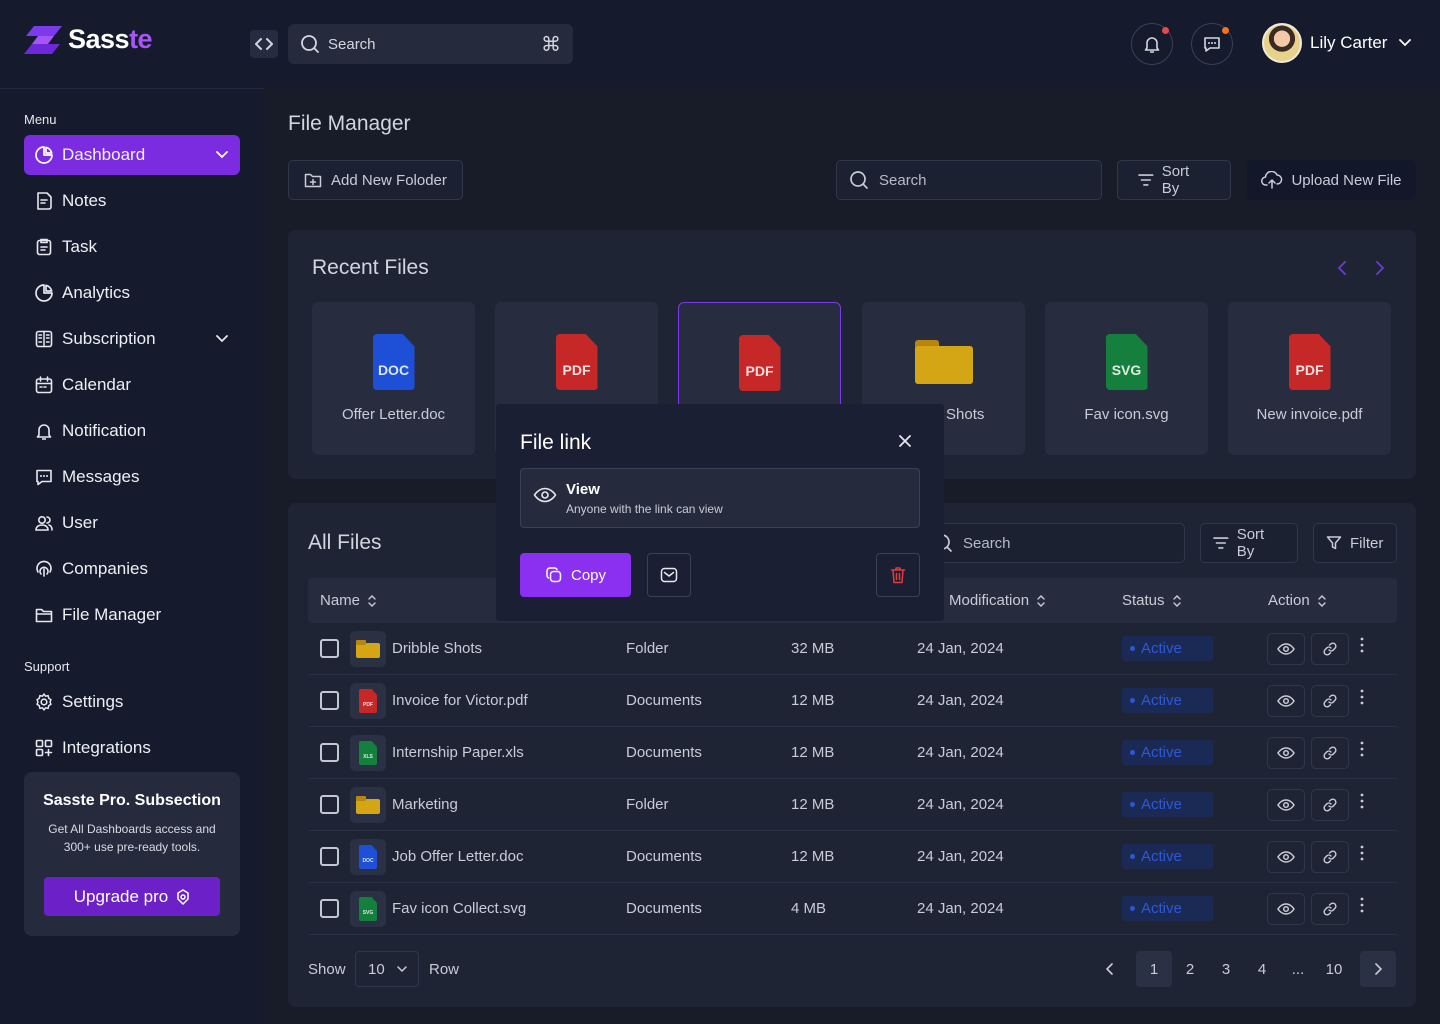 This screenshot has width=1440, height=1024. What do you see at coordinates (1337, 43) in the screenshot?
I see `user-menu: Lily Carter` at bounding box center [1337, 43].